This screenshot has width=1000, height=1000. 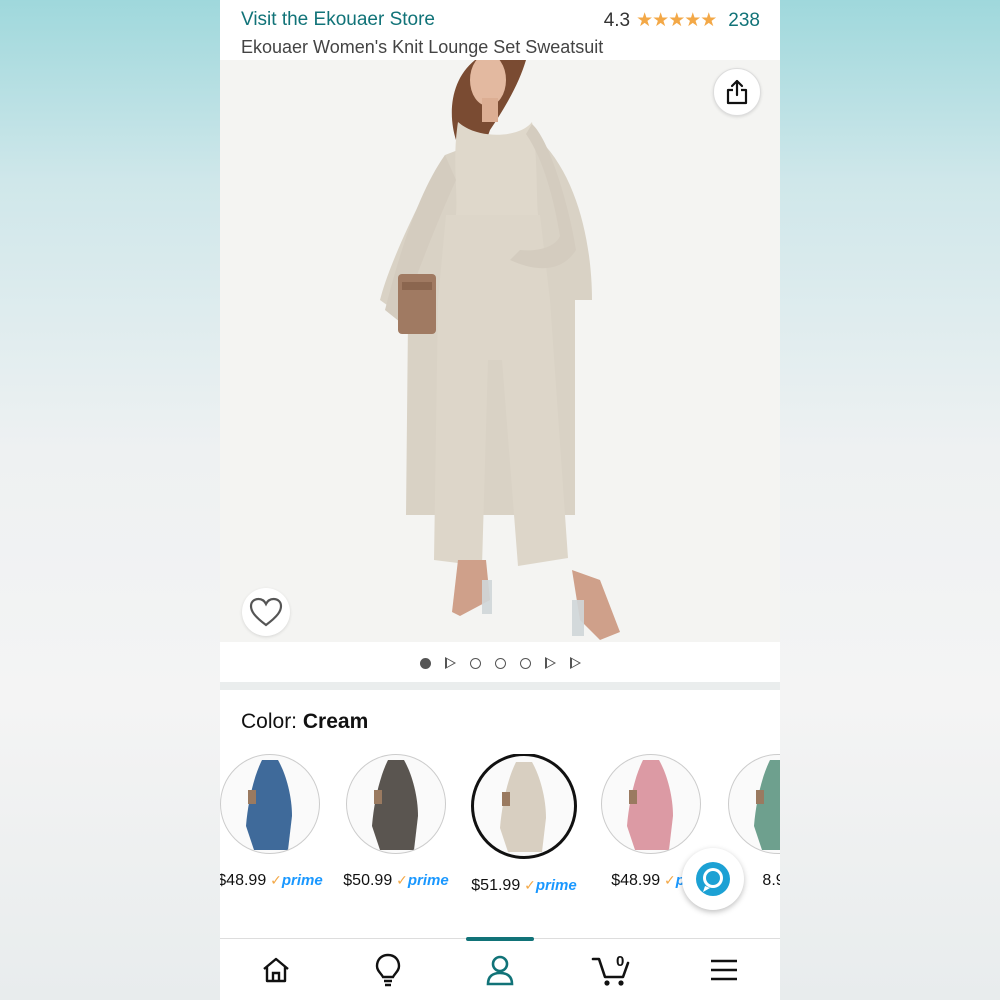 What do you see at coordinates (338, 20) in the screenshot?
I see `visit-store-link: Visit the Ekouaer Store` at bounding box center [338, 20].